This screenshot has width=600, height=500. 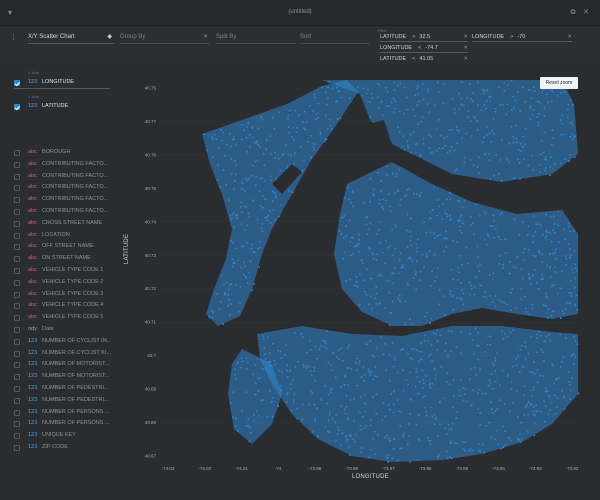 I want to click on y-axis-slot: Y Axis 123 LATITUDE, so click(x=62, y=105).